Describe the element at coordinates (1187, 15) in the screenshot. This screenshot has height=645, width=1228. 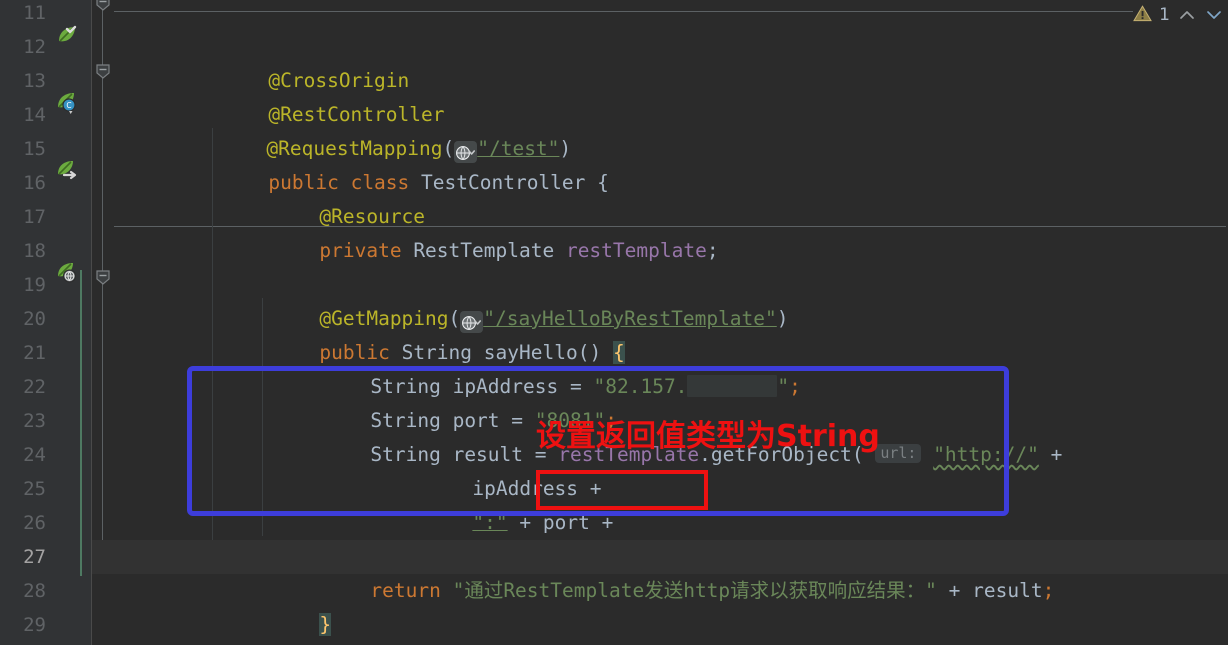
I see `chevron-up-icon` at that location.